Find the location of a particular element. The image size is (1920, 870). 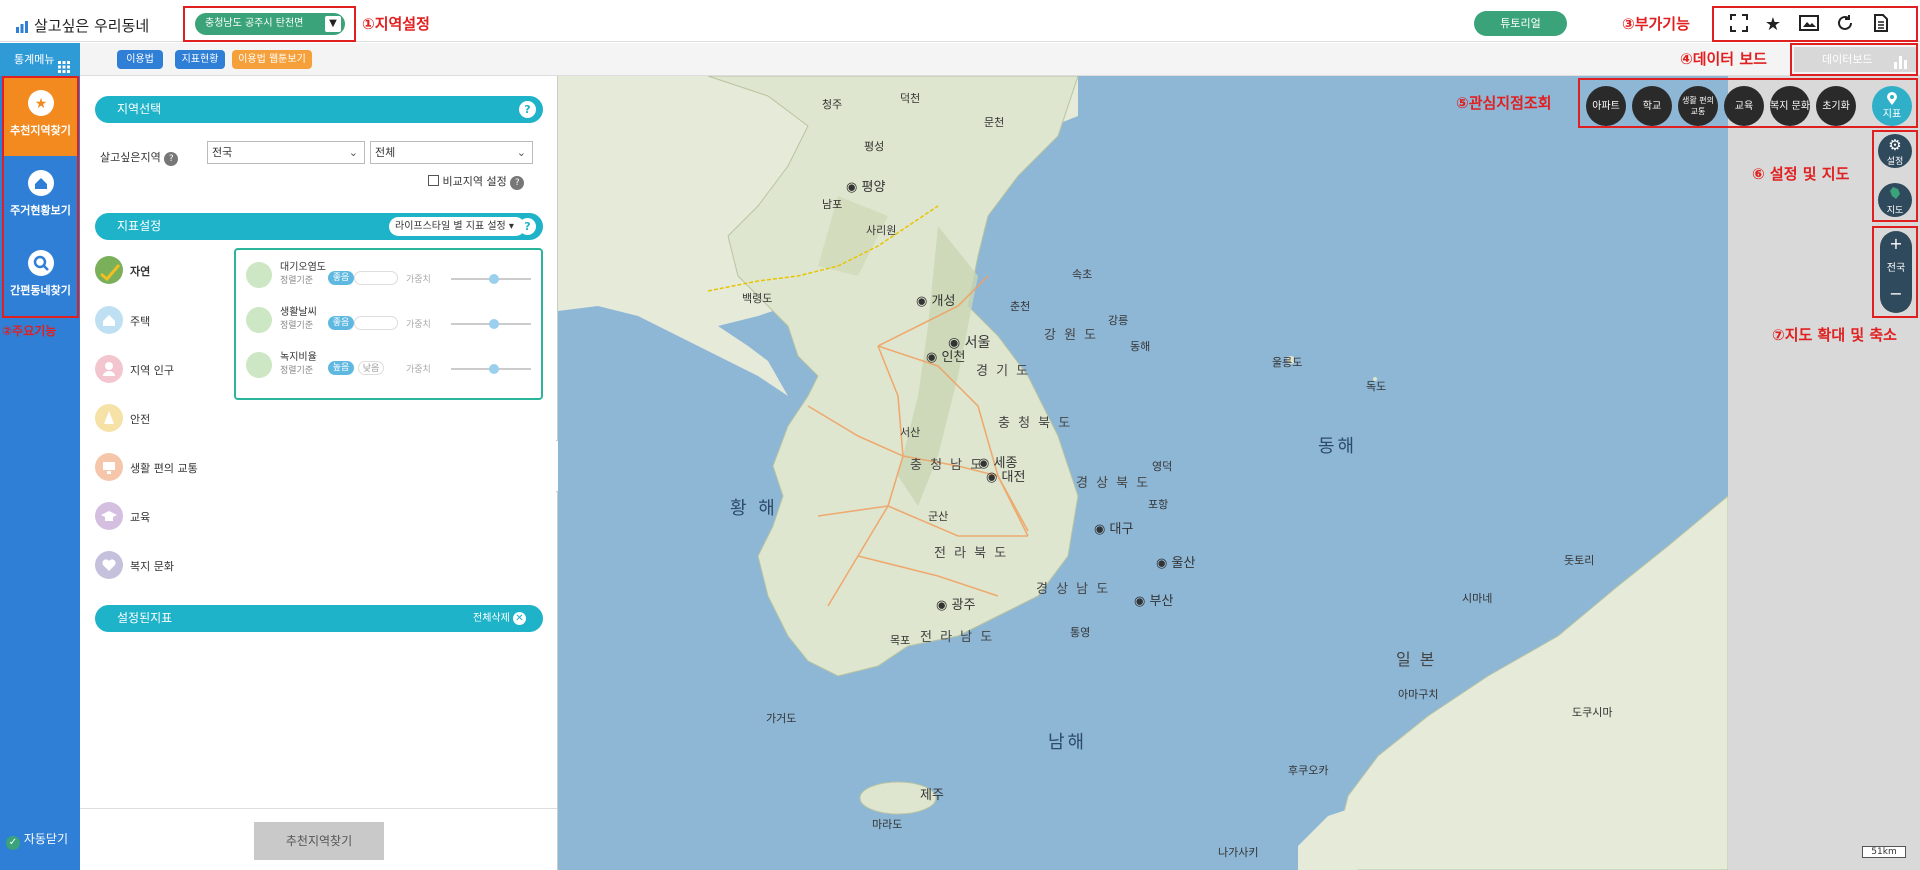

sort-high-pill: 높음 is located at coordinates (341, 368).